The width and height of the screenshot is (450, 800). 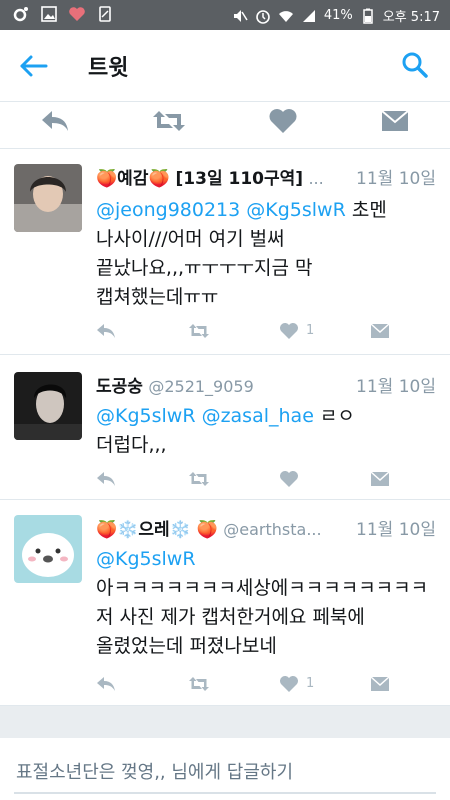 What do you see at coordinates (154, 771) in the screenshot?
I see `reply-input: 표절소년단은 껒영,, 님에게 답글하기` at bounding box center [154, 771].